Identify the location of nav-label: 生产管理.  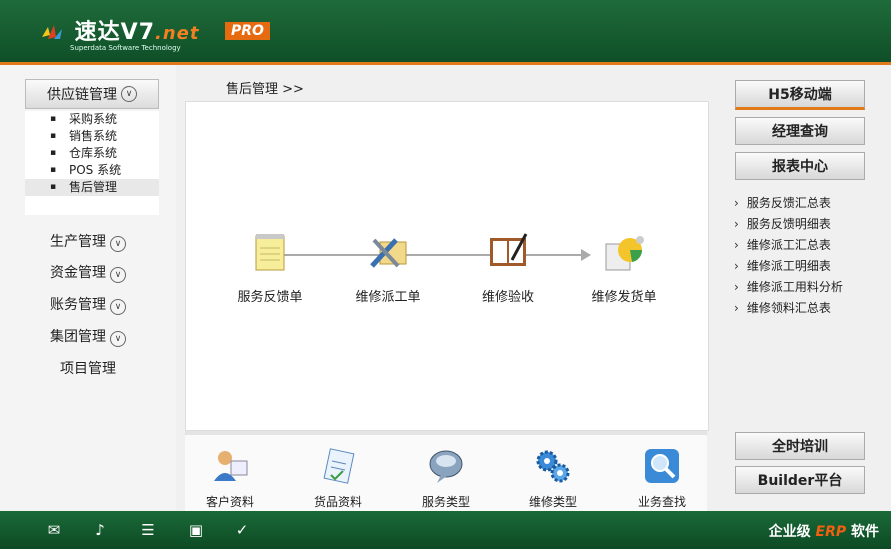
(78, 242).